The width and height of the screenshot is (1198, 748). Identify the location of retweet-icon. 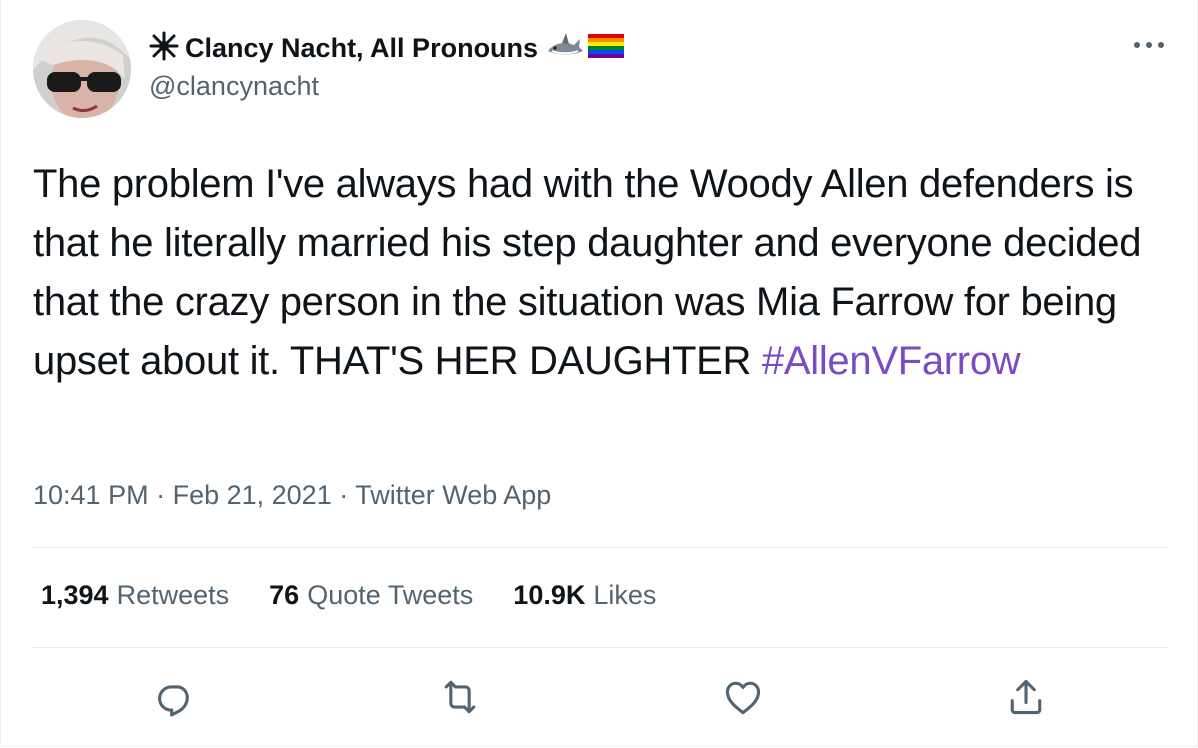
(460, 697).